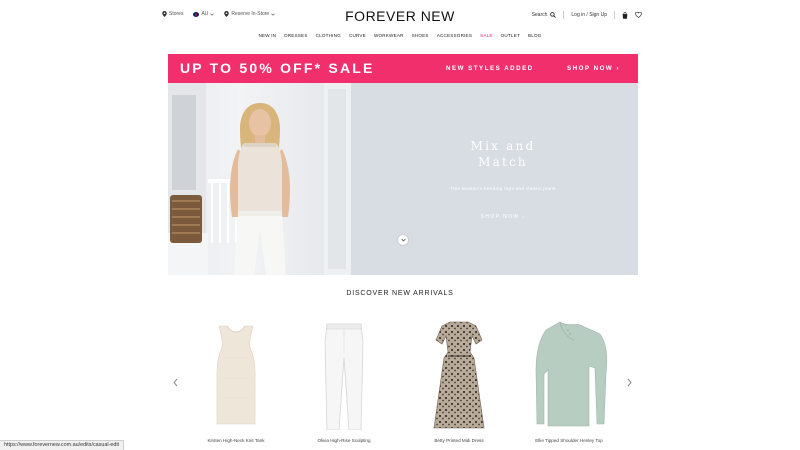 This screenshot has height=450, width=800. I want to click on hero-heading: Mix and Match, so click(503, 154).